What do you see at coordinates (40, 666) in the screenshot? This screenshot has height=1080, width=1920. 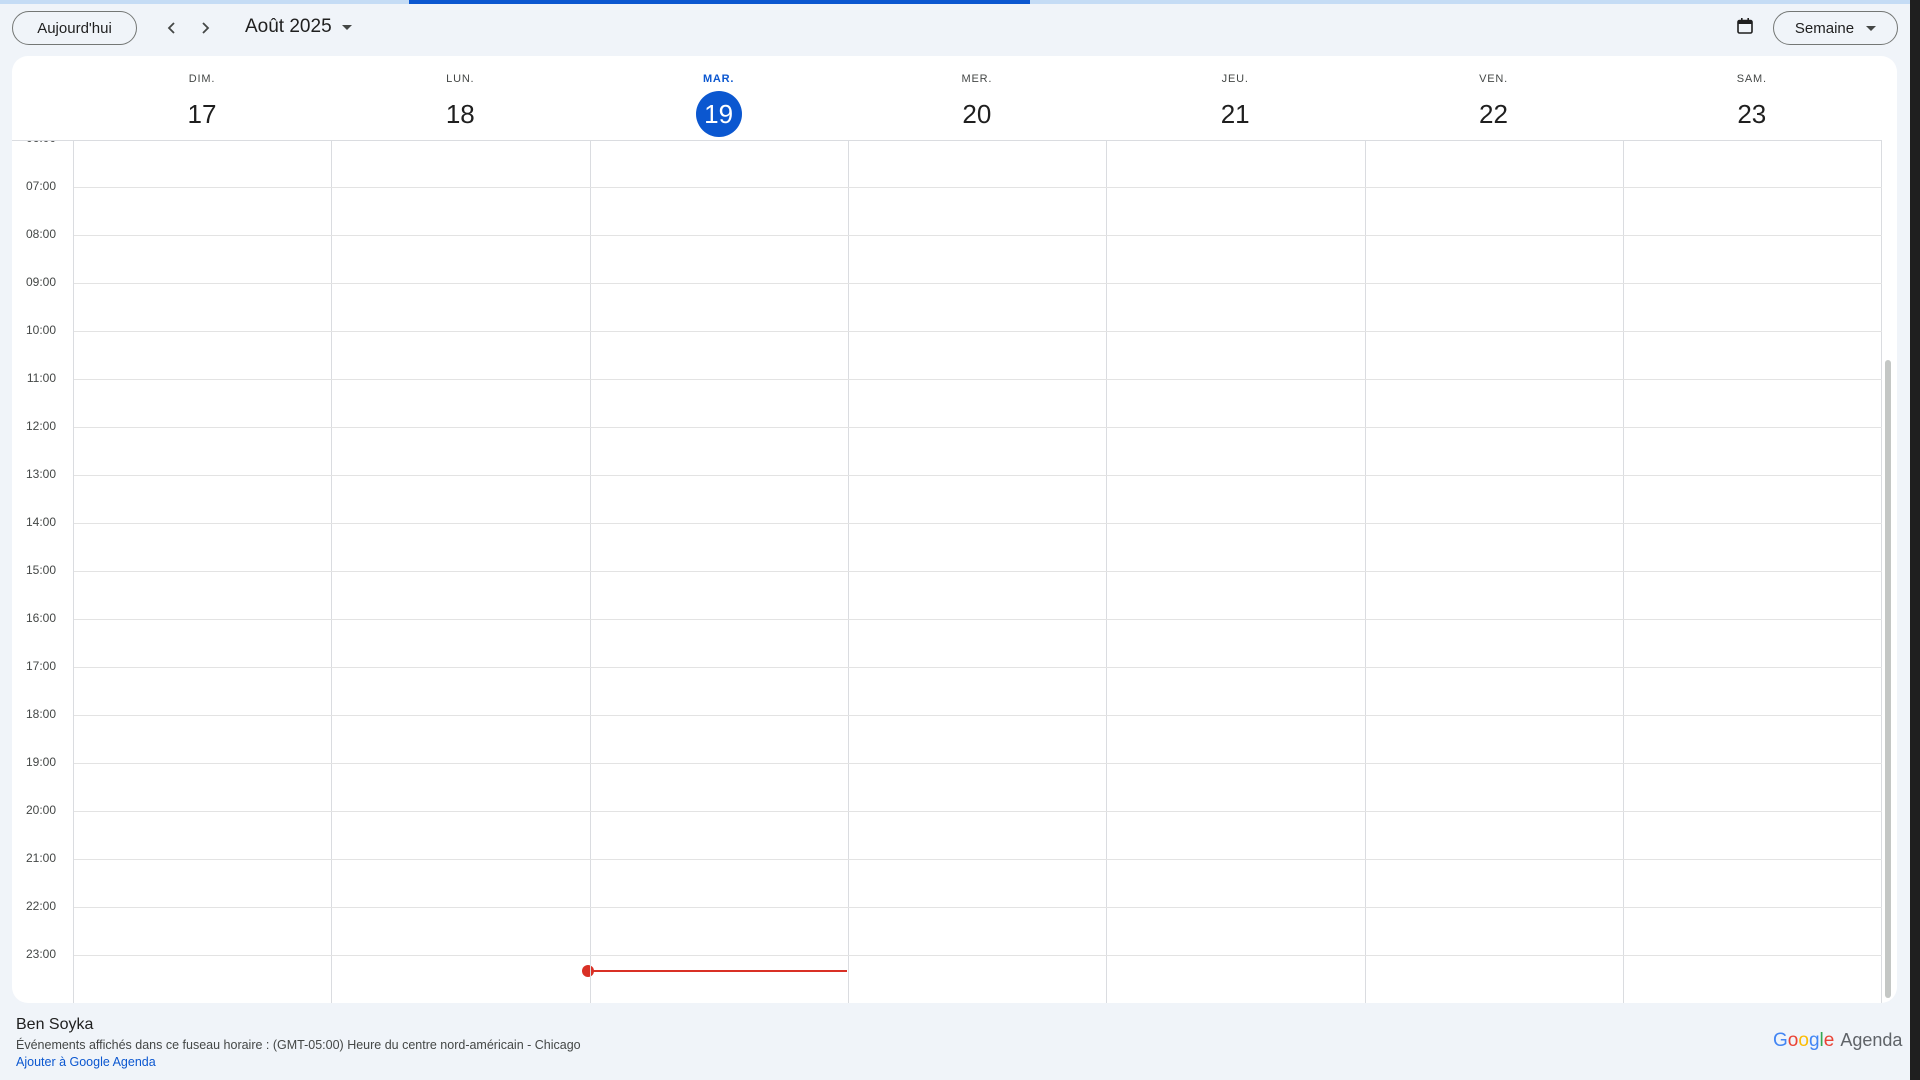 I see `hour-label: 17:00` at bounding box center [40, 666].